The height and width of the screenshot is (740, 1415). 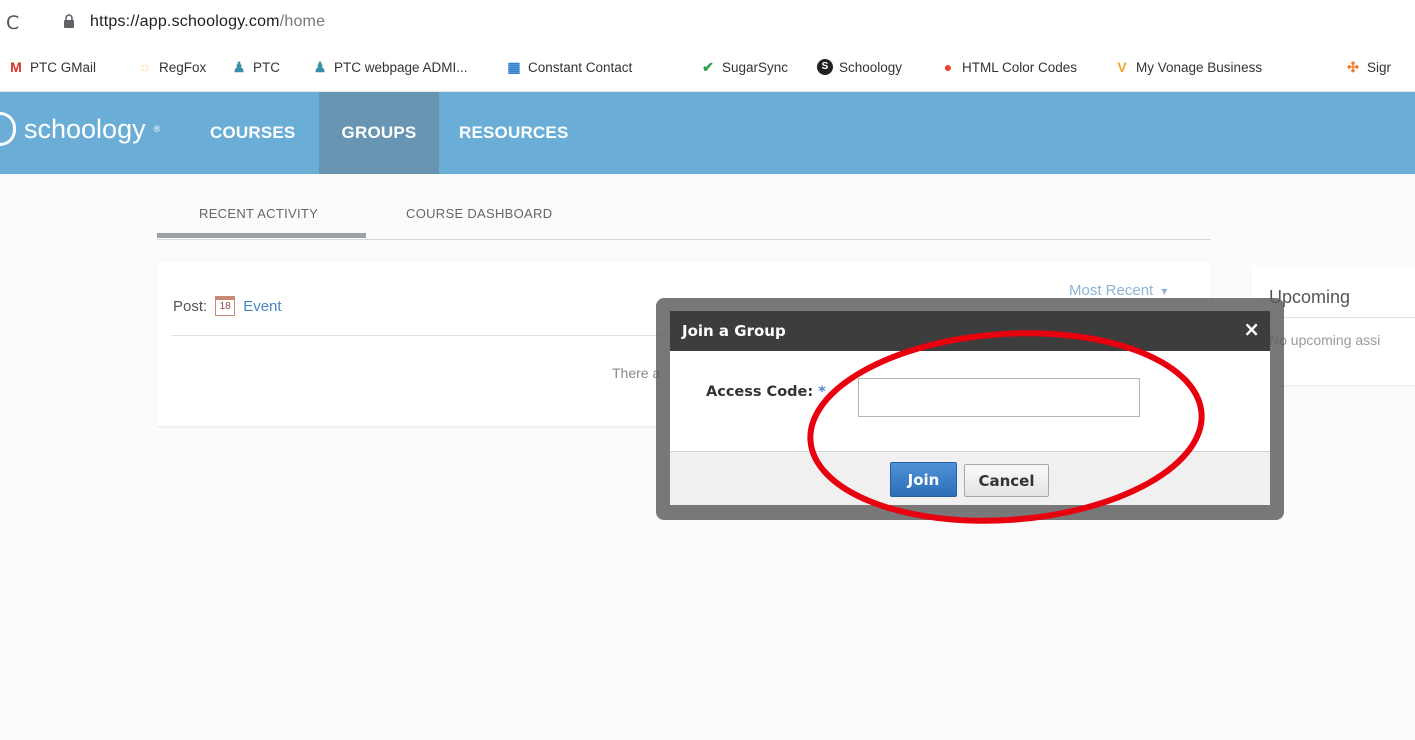 I want to click on active-tab-indicator, so click(x=261, y=235).